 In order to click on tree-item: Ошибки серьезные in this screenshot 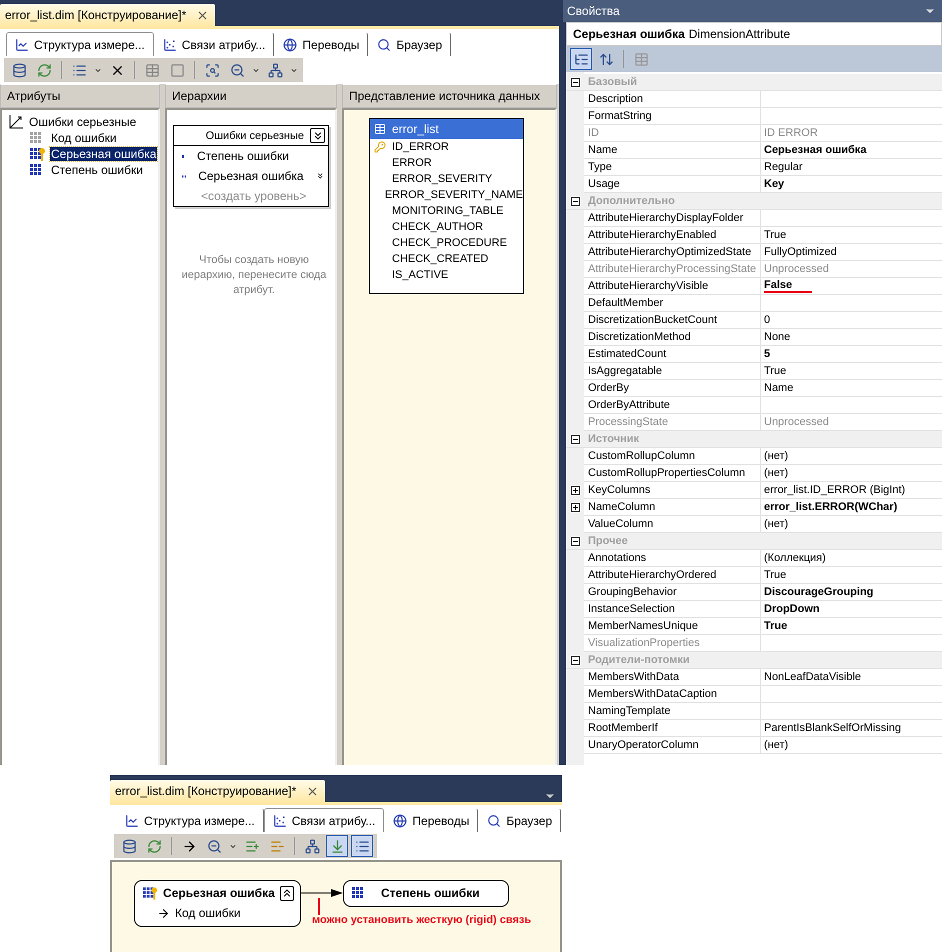, I will do `click(83, 122)`.